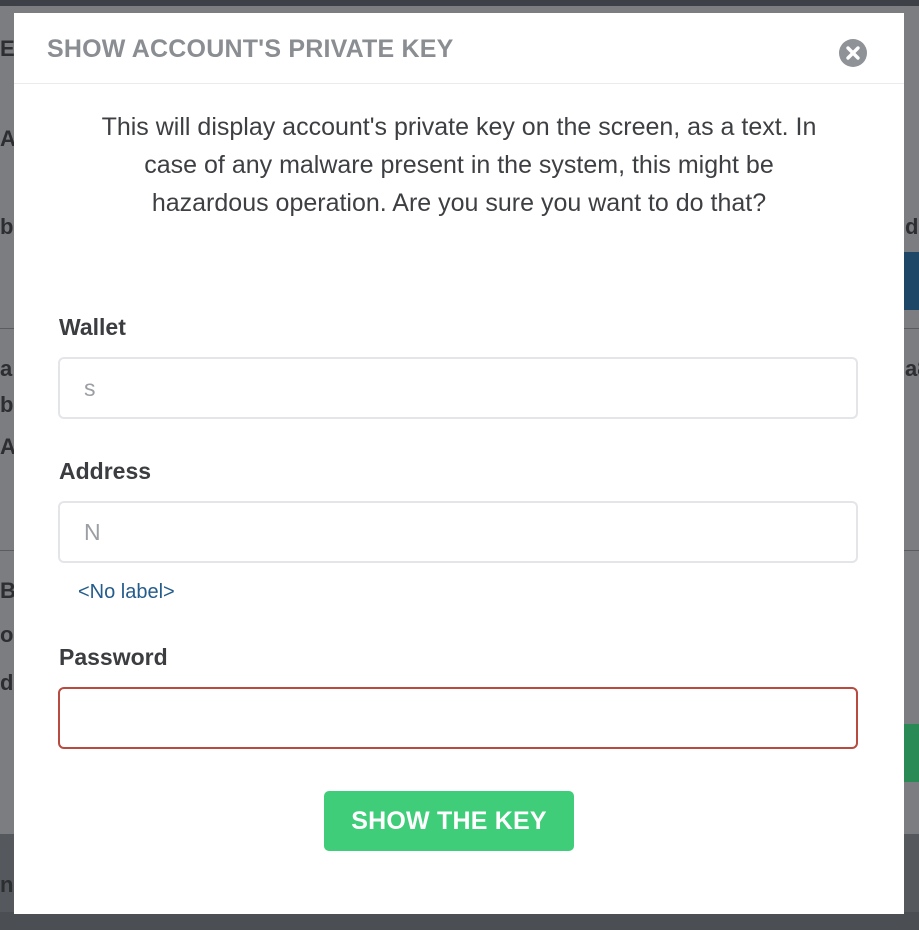 This screenshot has width=919, height=930. Describe the element at coordinates (458, 718) in the screenshot. I see `password-field` at that location.